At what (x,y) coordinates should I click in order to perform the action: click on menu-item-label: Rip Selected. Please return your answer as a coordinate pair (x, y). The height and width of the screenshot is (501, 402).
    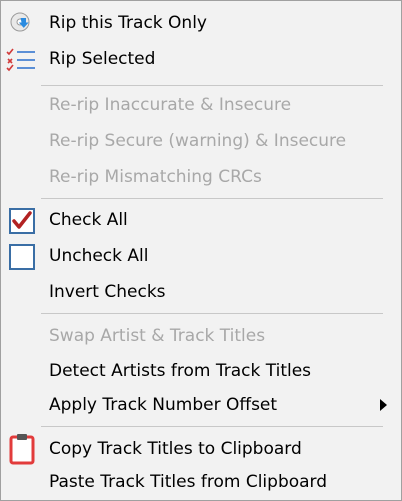
    Looking at the image, I should click on (102, 59).